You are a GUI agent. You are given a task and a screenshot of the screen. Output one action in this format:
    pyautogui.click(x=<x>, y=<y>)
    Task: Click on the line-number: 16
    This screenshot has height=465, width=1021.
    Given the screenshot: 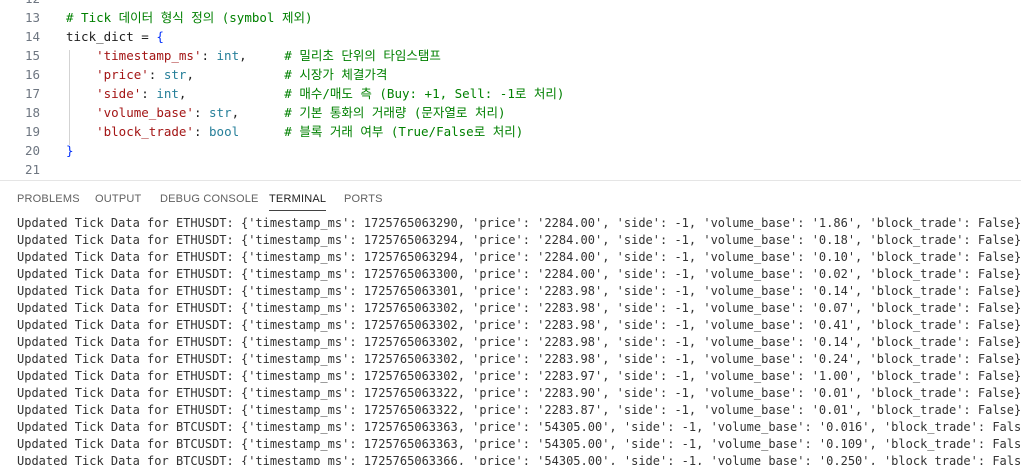 What is the action you would take?
    pyautogui.click(x=32, y=74)
    